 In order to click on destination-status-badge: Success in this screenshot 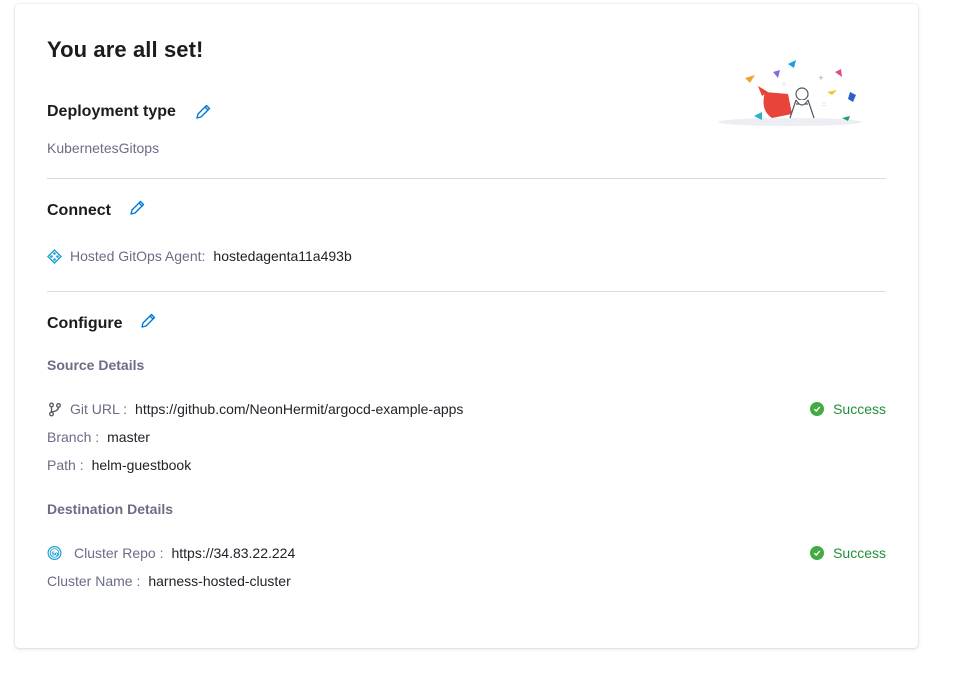, I will do `click(848, 553)`.